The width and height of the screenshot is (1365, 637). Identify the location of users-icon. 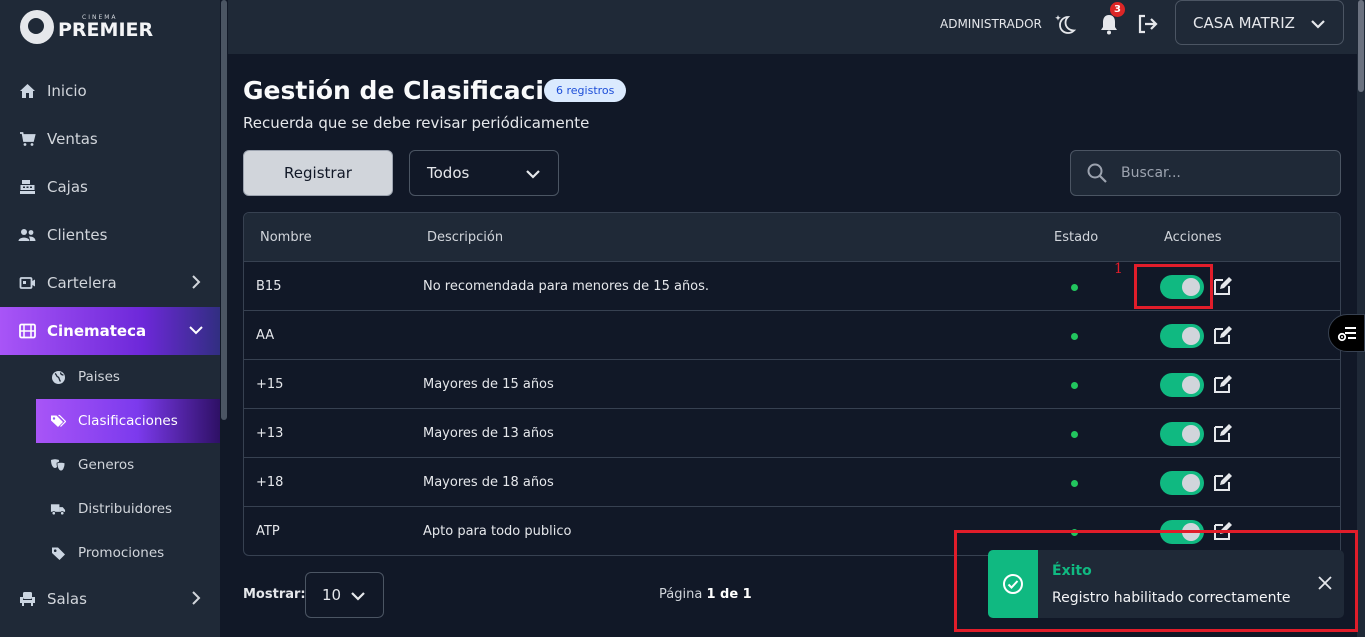
(27, 235).